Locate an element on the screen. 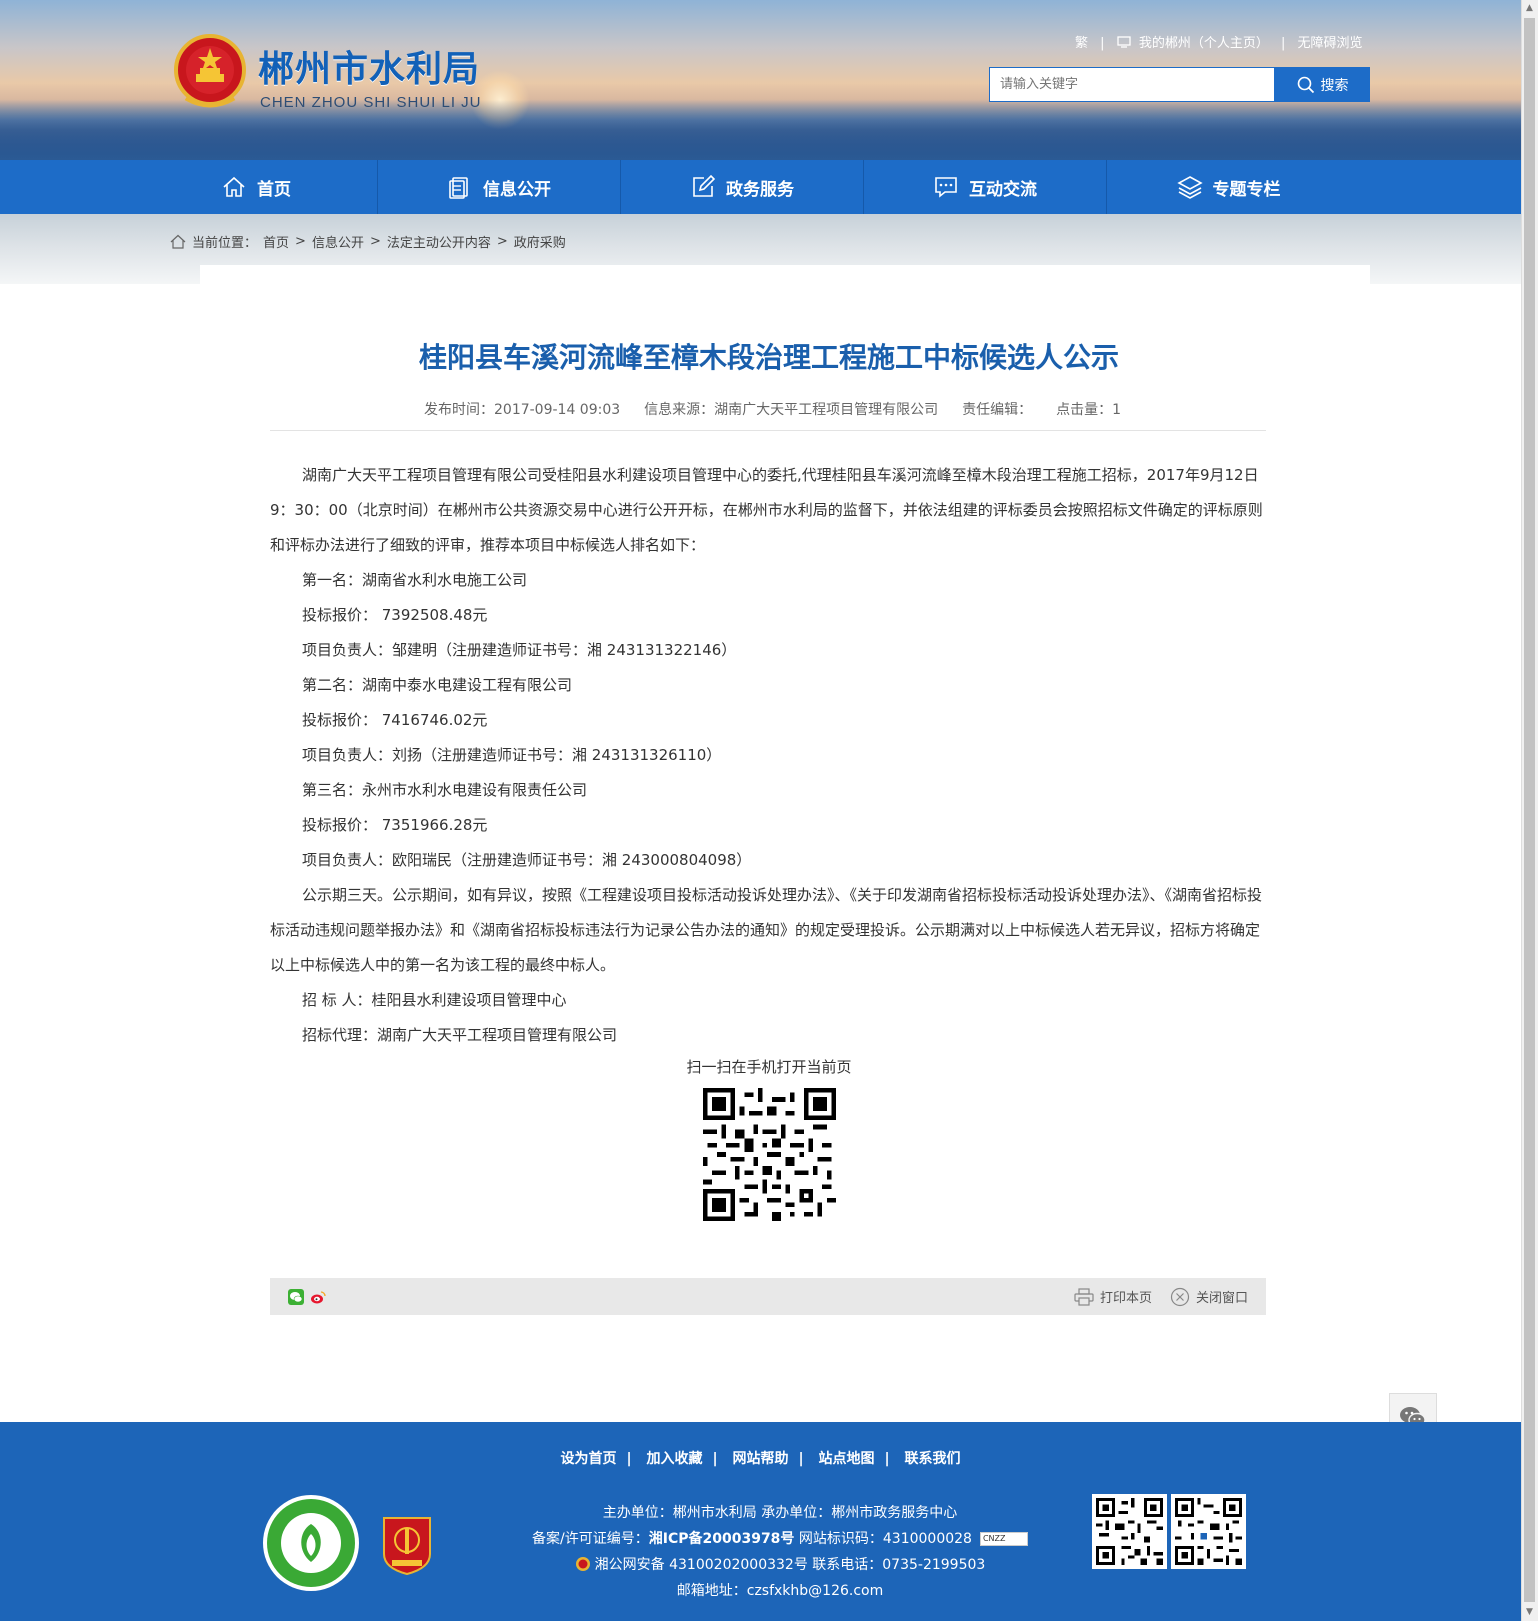 Image resolution: width=1538 pixels, height=1621 pixels. nav-item-special-topics: 专题专栏 is located at coordinates (1228, 187).